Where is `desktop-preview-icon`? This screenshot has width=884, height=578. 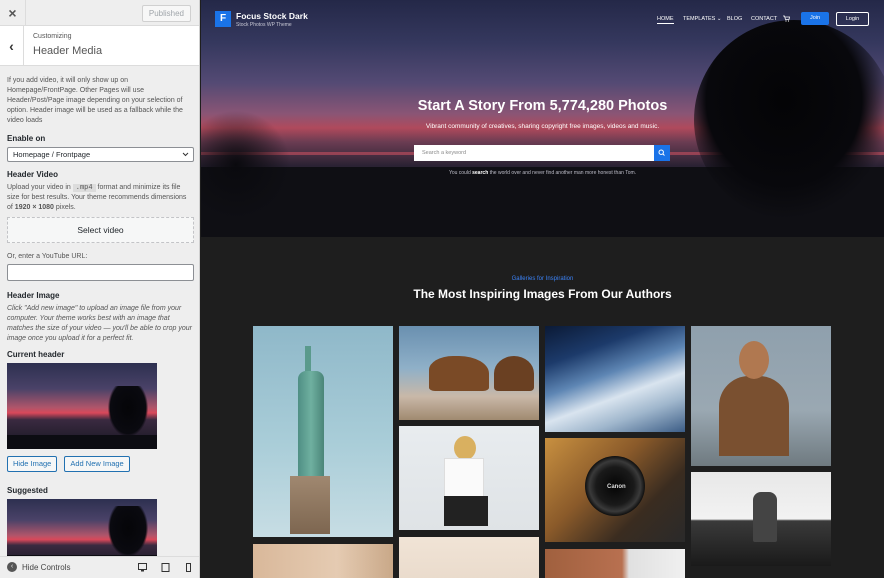
desktop-preview-icon is located at coordinates (142, 567).